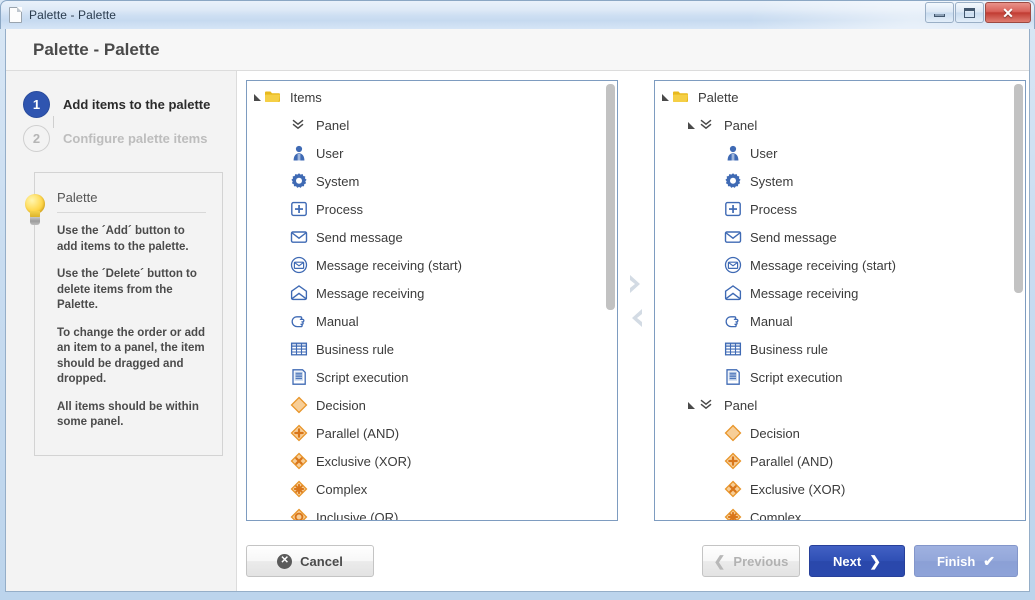 The width and height of the screenshot is (1035, 600). Describe the element at coordinates (733, 265) in the screenshot. I see `envelope-circle-icon` at that location.